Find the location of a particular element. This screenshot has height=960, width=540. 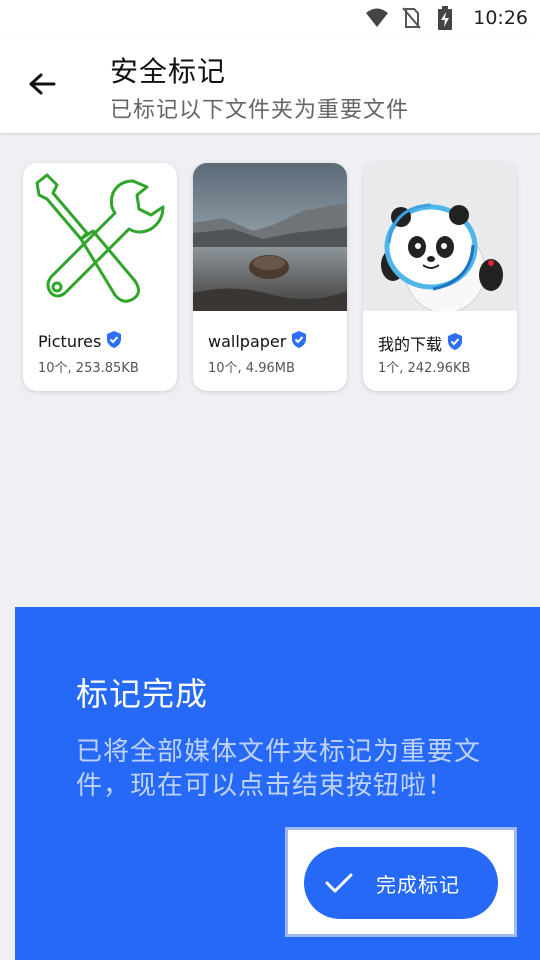

lake-photo is located at coordinates (270, 237).